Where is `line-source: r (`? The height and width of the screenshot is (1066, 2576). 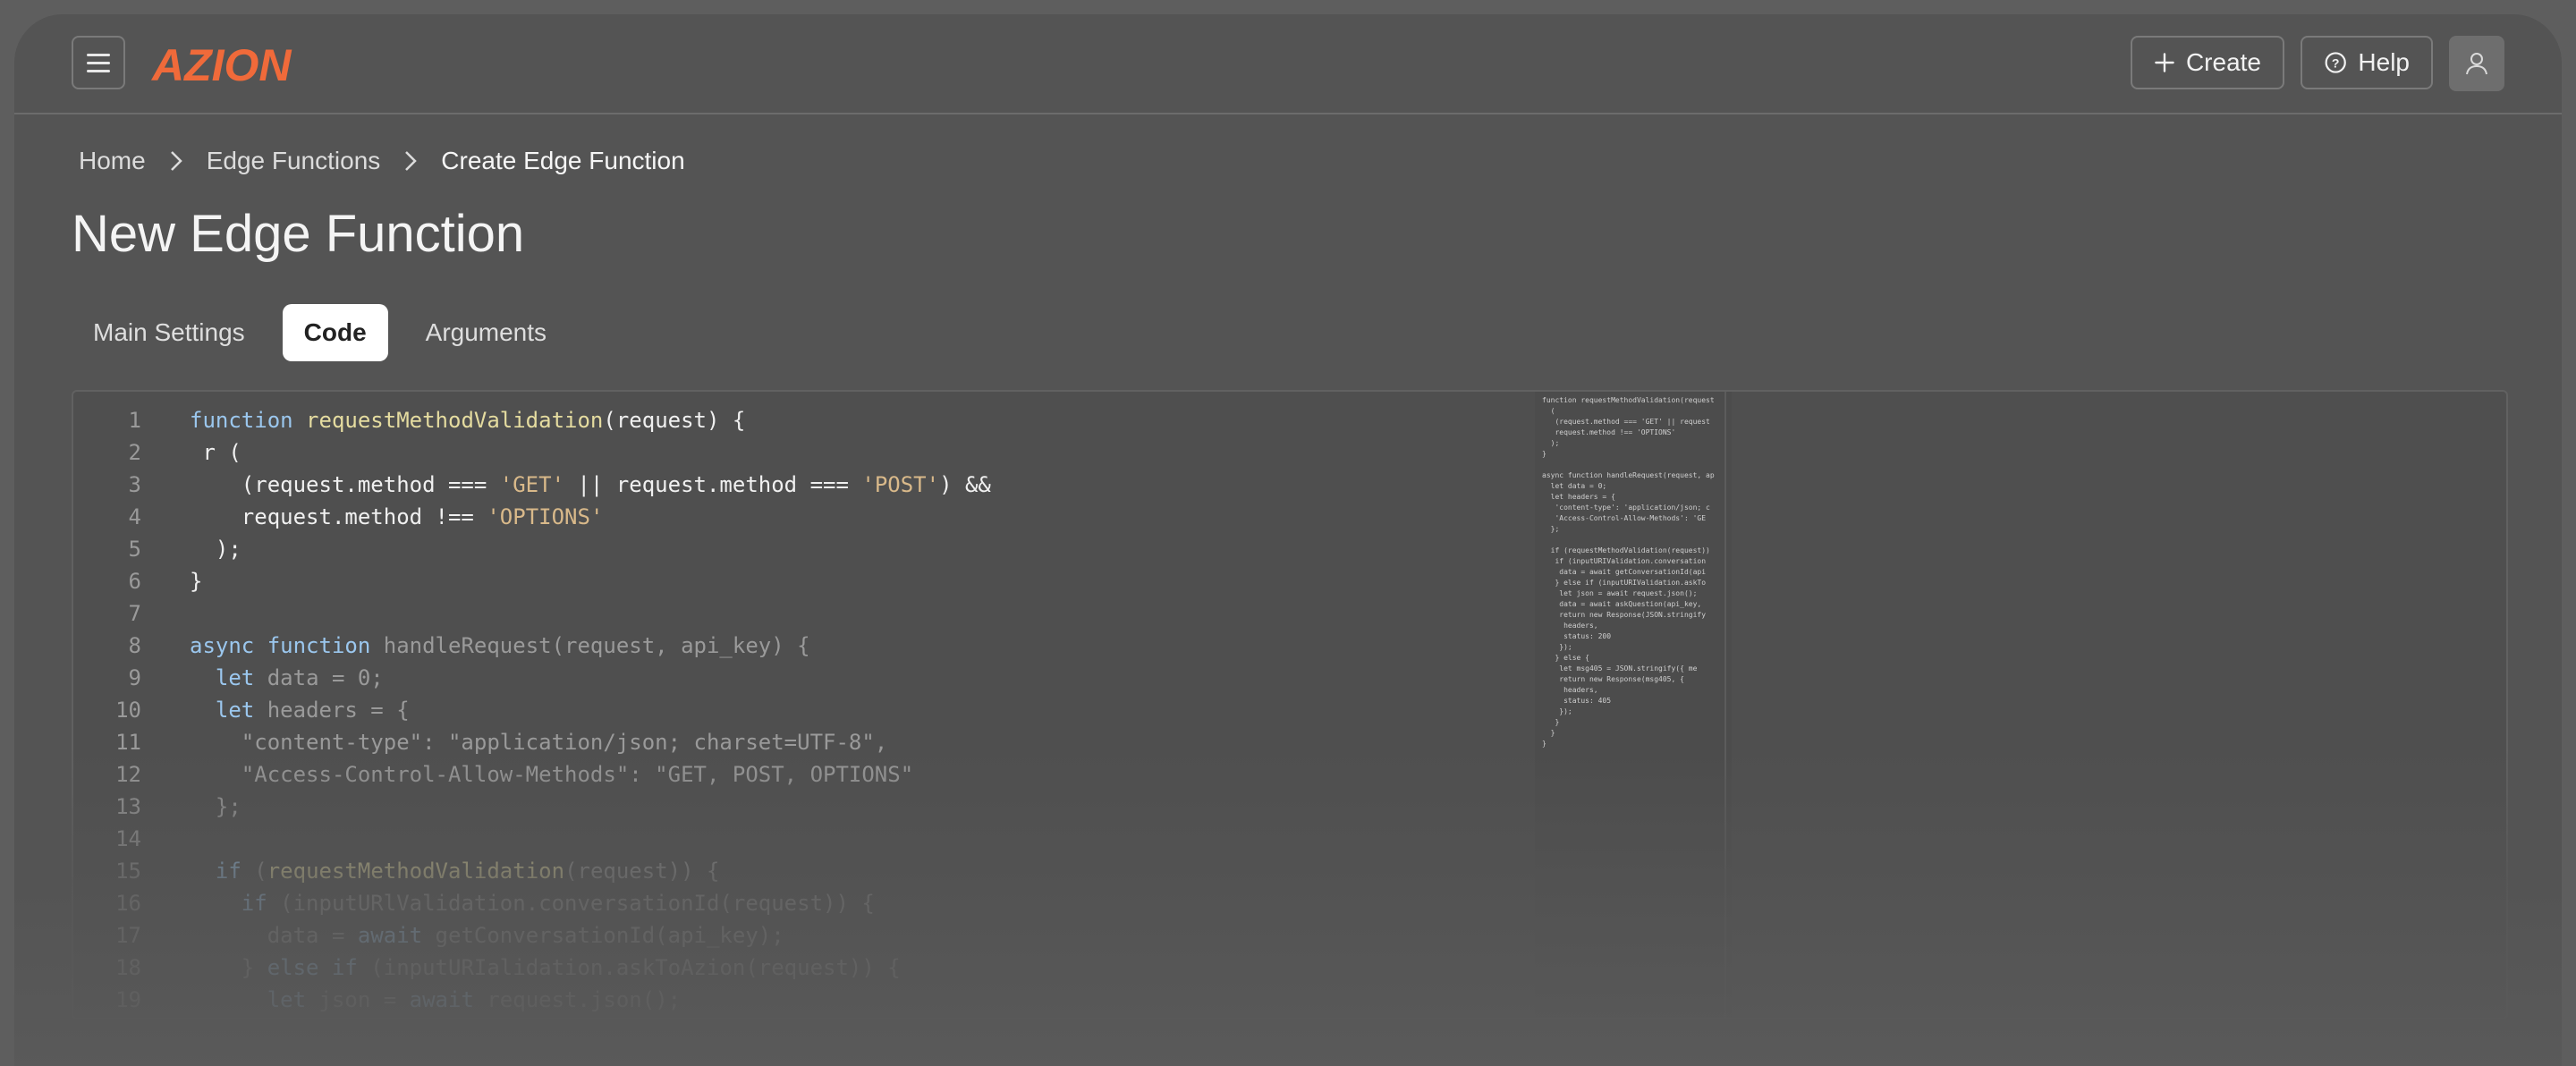 line-source: r ( is located at coordinates (216, 452).